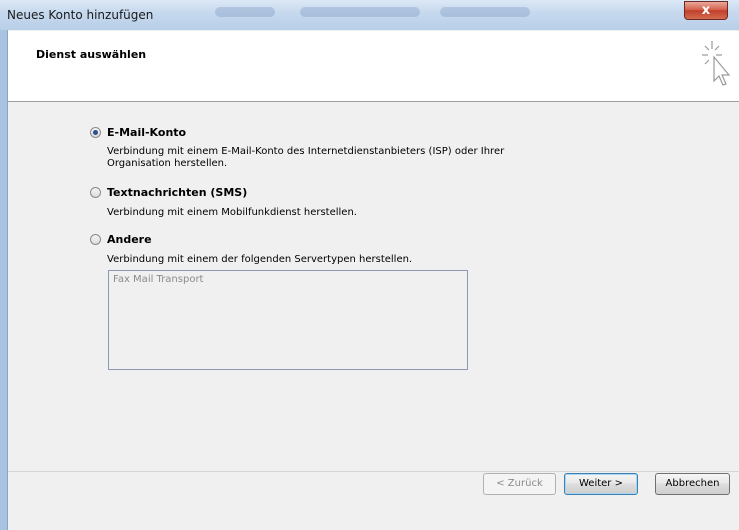 The height and width of the screenshot is (530, 739). What do you see at coordinates (95, 132) in the screenshot?
I see `radio-button-email` at bounding box center [95, 132].